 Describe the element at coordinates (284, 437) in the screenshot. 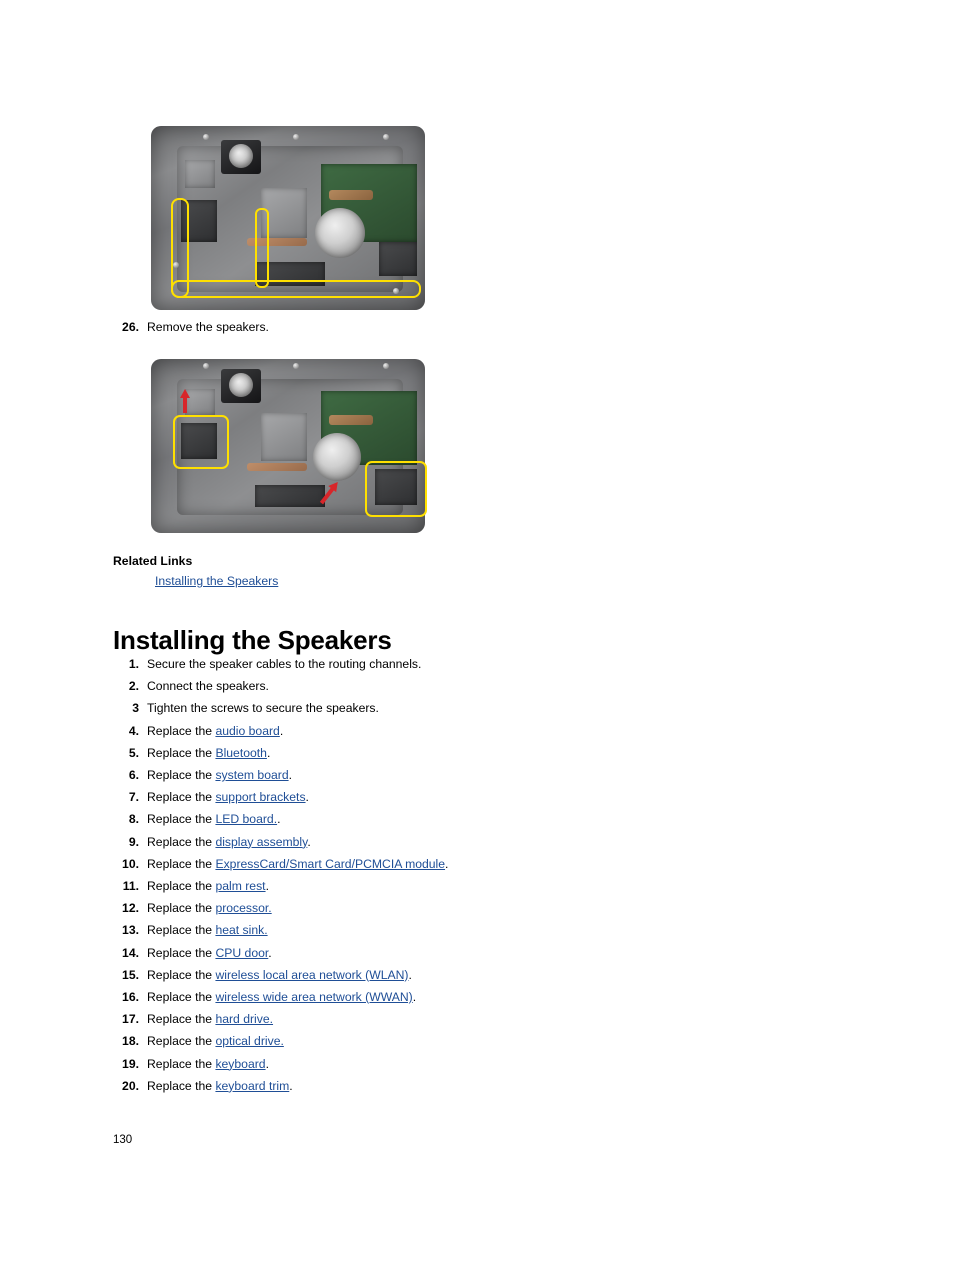

I see `center-plate` at that location.